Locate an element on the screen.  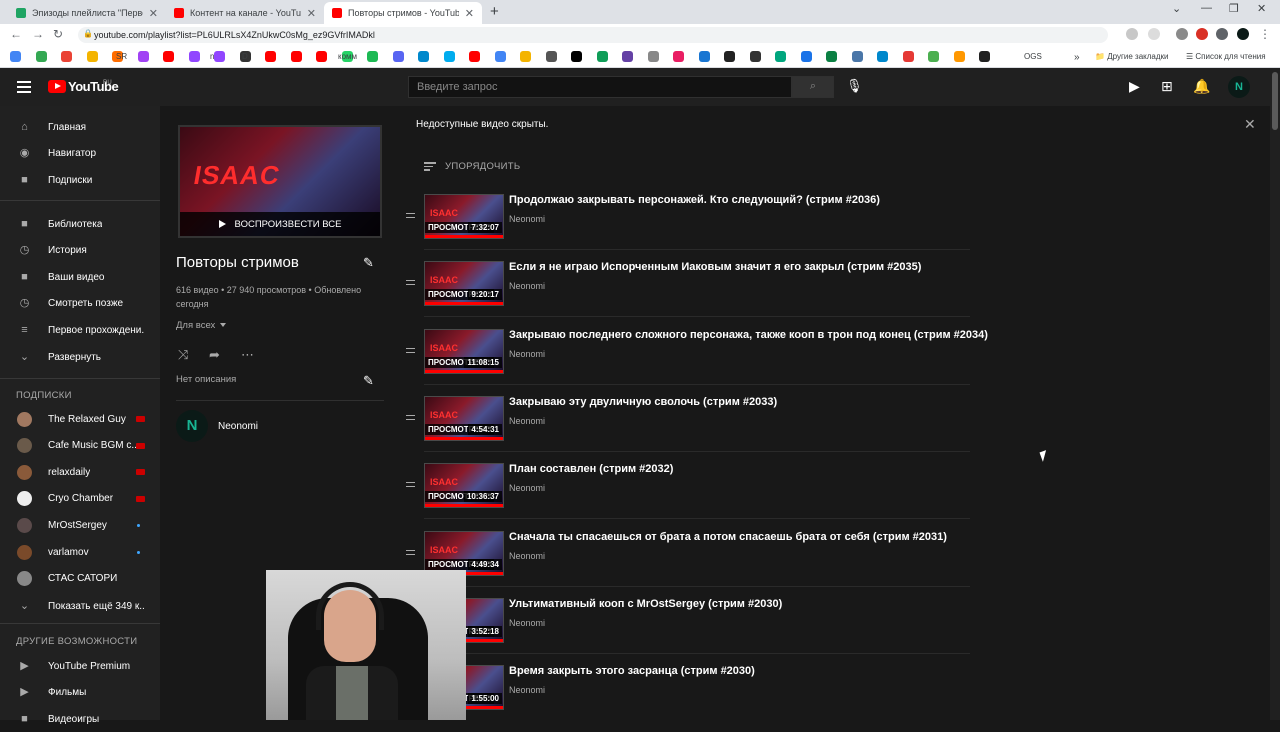
sidebar-item: ■ Библиотека is located at coordinates (80, 224).